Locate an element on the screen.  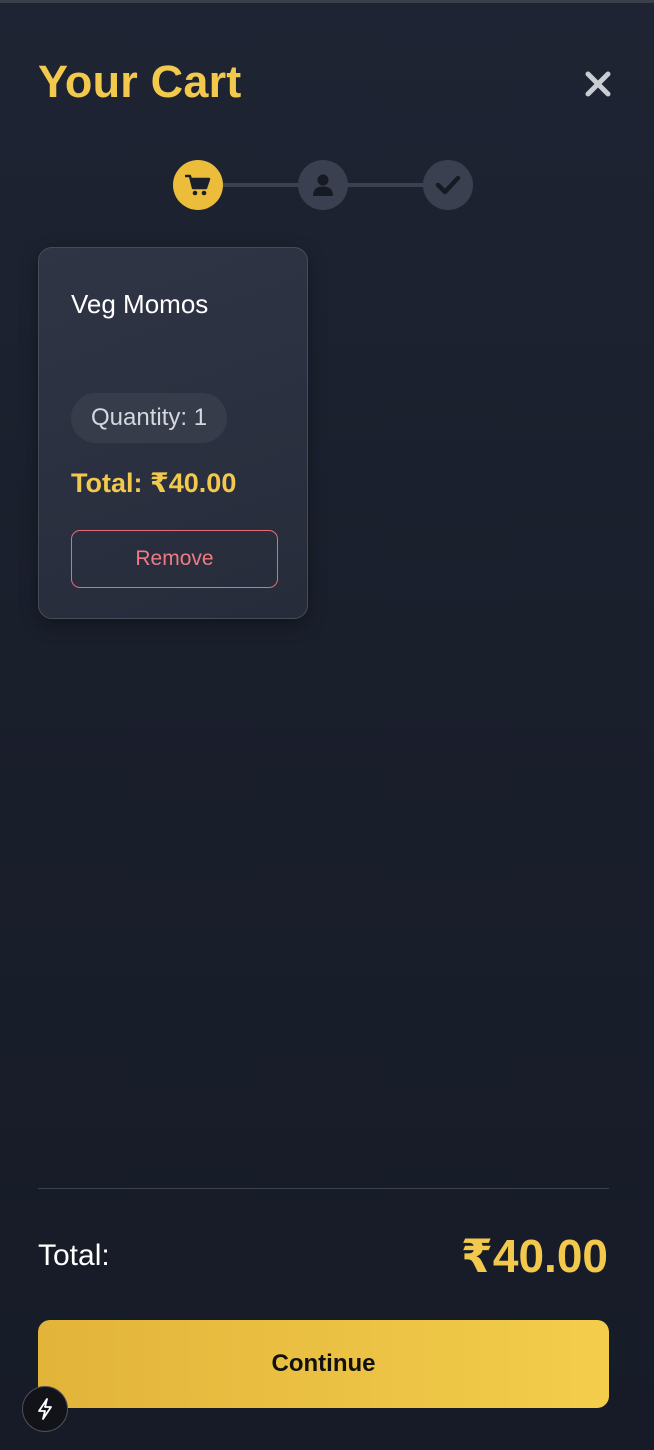
remove-button: Remove is located at coordinates (174, 559).